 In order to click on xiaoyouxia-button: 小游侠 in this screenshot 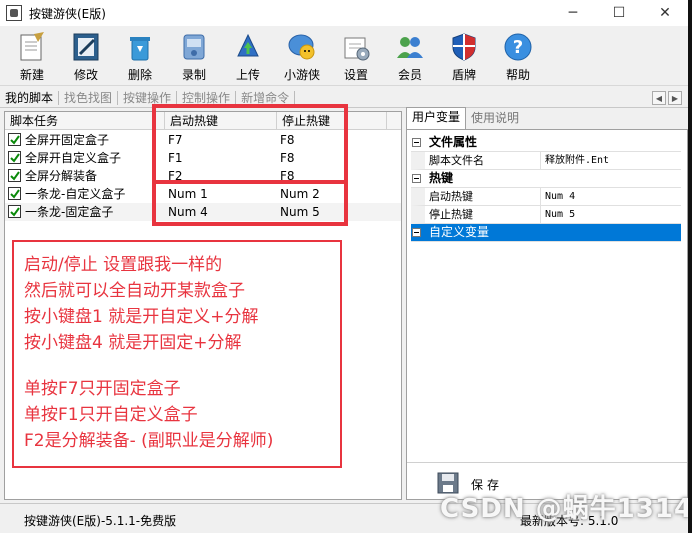, I will do `click(302, 56)`.